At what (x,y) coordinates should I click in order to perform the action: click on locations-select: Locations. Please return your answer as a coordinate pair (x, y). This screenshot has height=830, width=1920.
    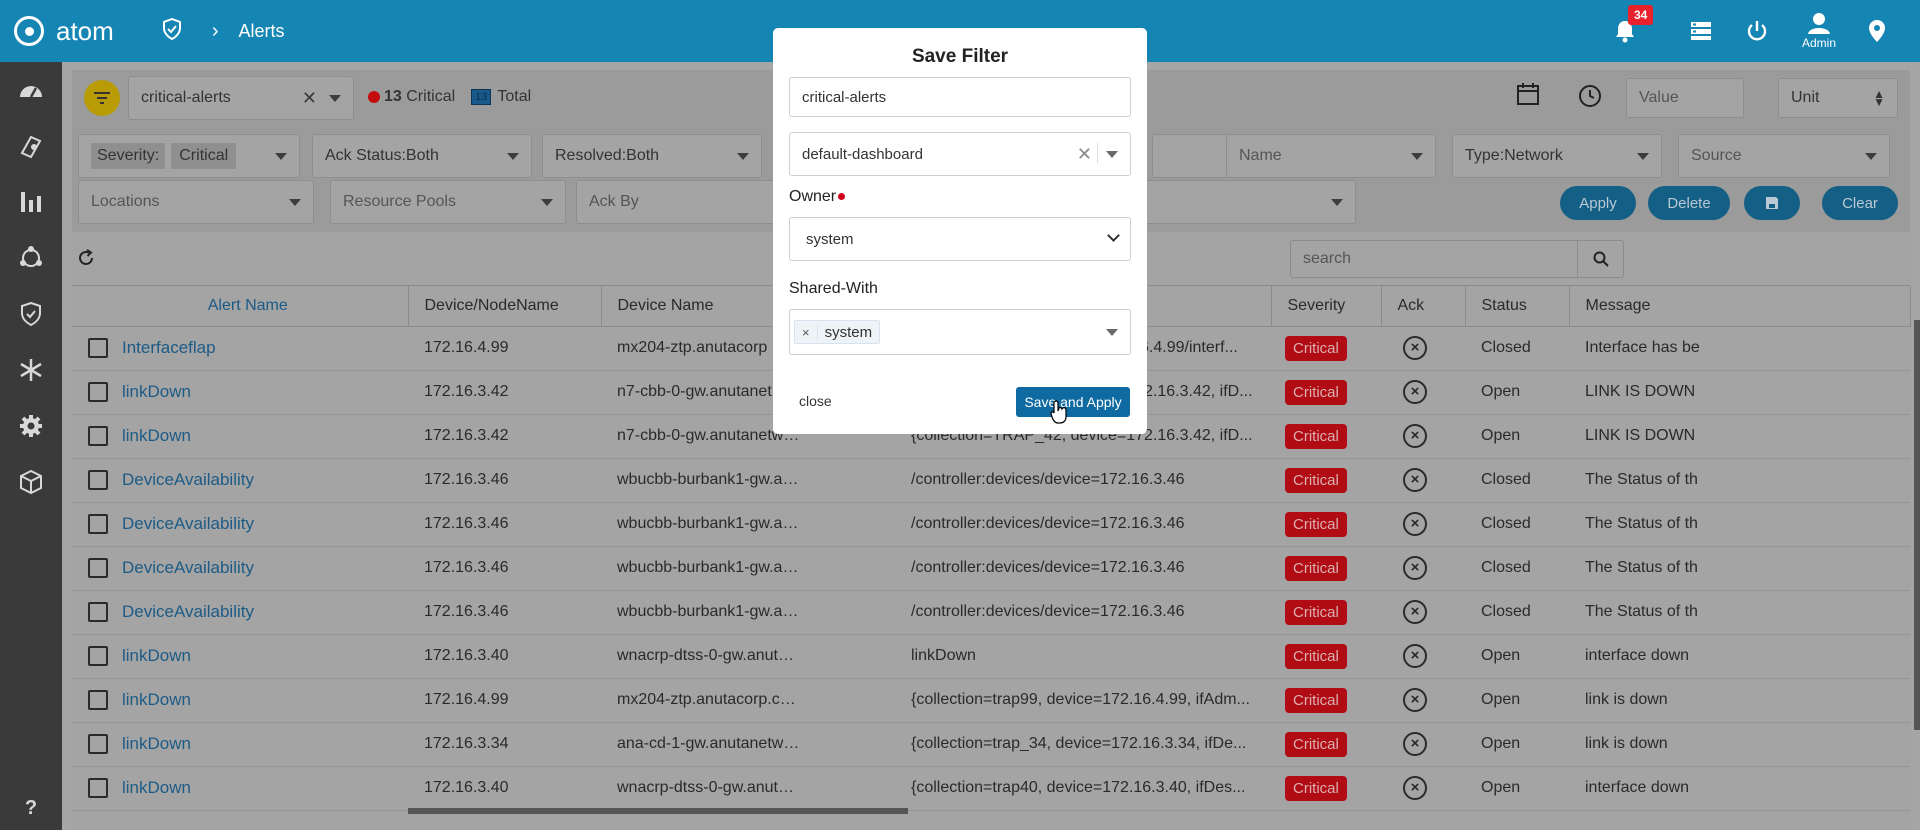
    Looking at the image, I should click on (196, 202).